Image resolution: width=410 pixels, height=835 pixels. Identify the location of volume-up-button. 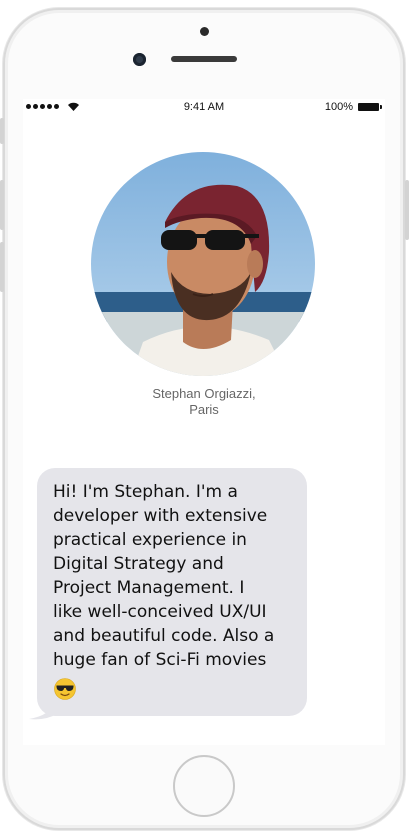
(2, 205).